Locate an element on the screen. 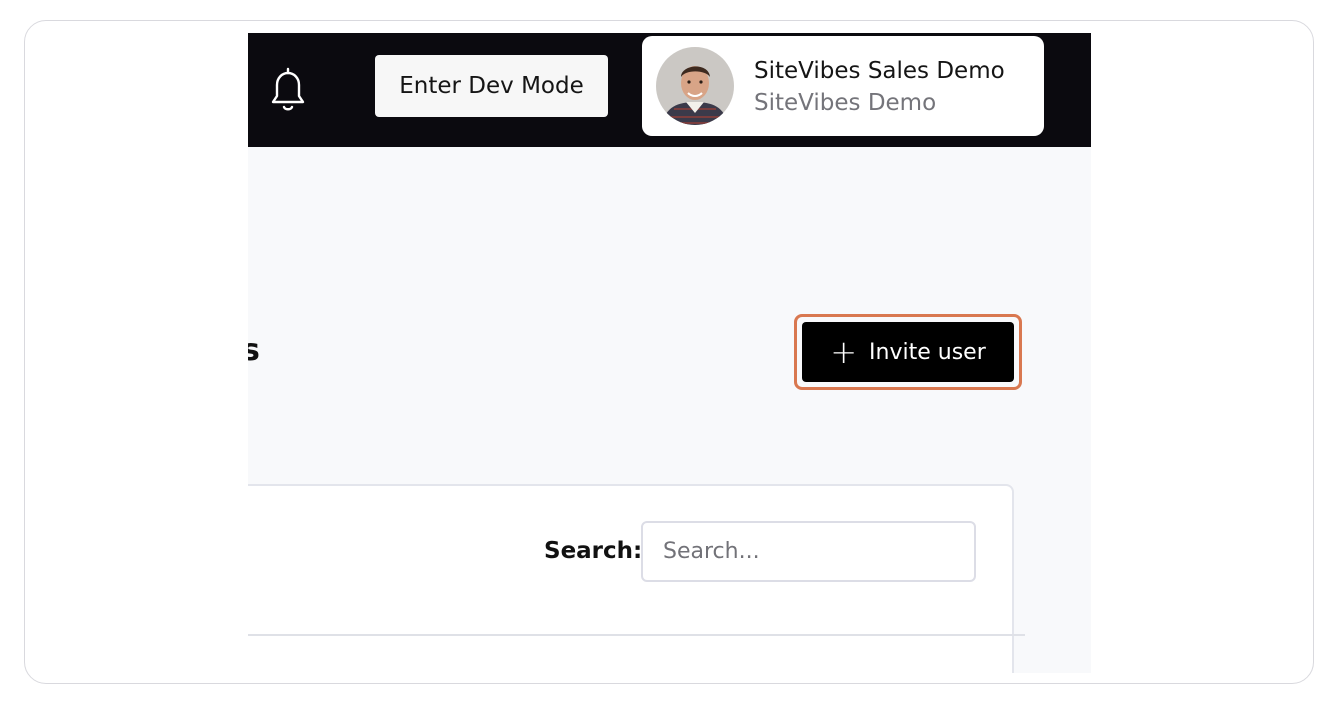 The image size is (1336, 704). search-input is located at coordinates (808, 551).